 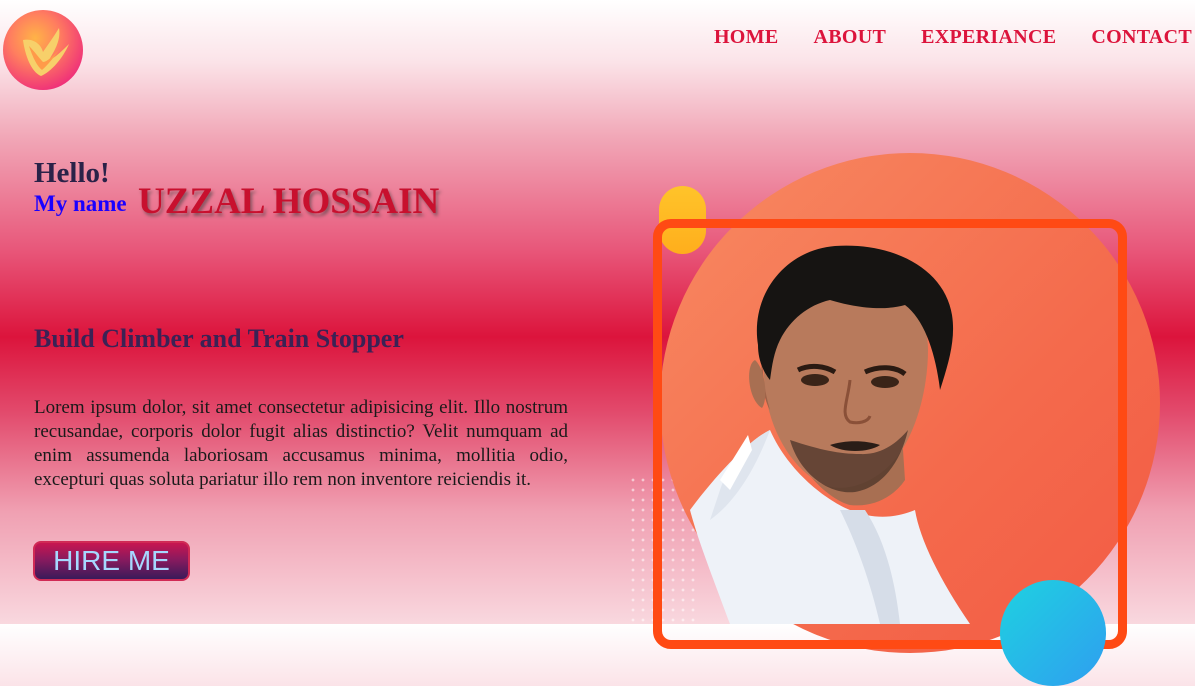 What do you see at coordinates (289, 201) in the screenshot?
I see `full-name: UZZAL HOSSAIN` at bounding box center [289, 201].